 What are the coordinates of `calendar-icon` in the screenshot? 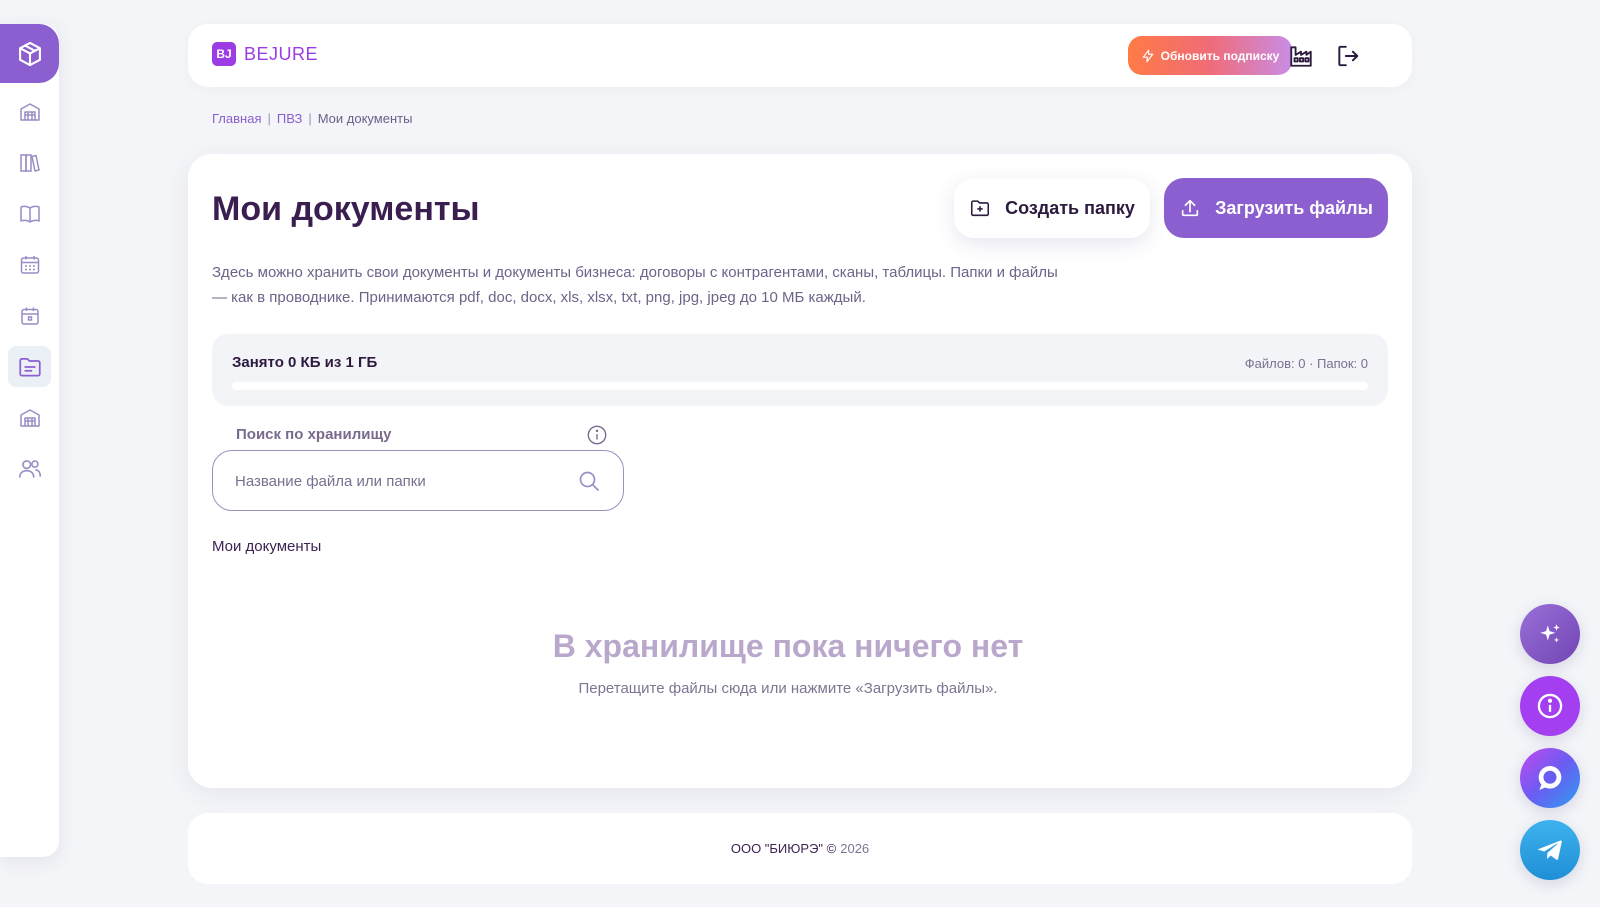 It's located at (29, 316).